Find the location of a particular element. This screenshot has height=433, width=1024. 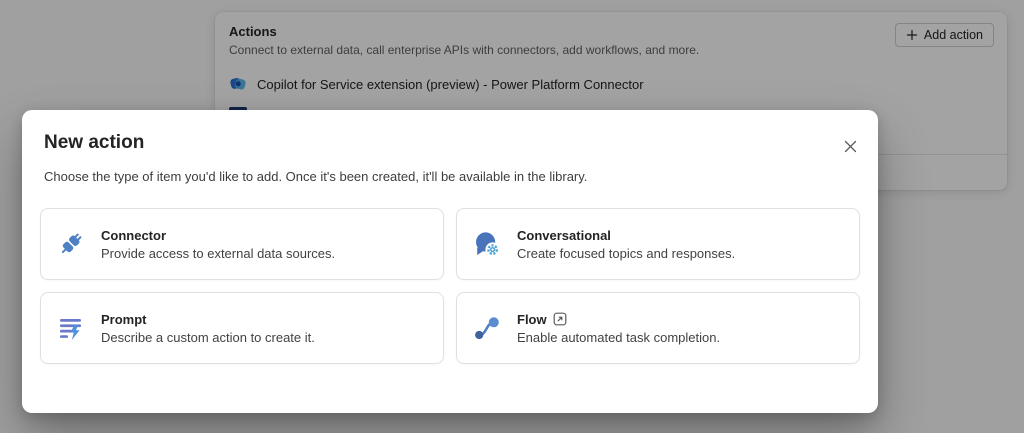

conversational-card-title: Conversational is located at coordinates (564, 235).